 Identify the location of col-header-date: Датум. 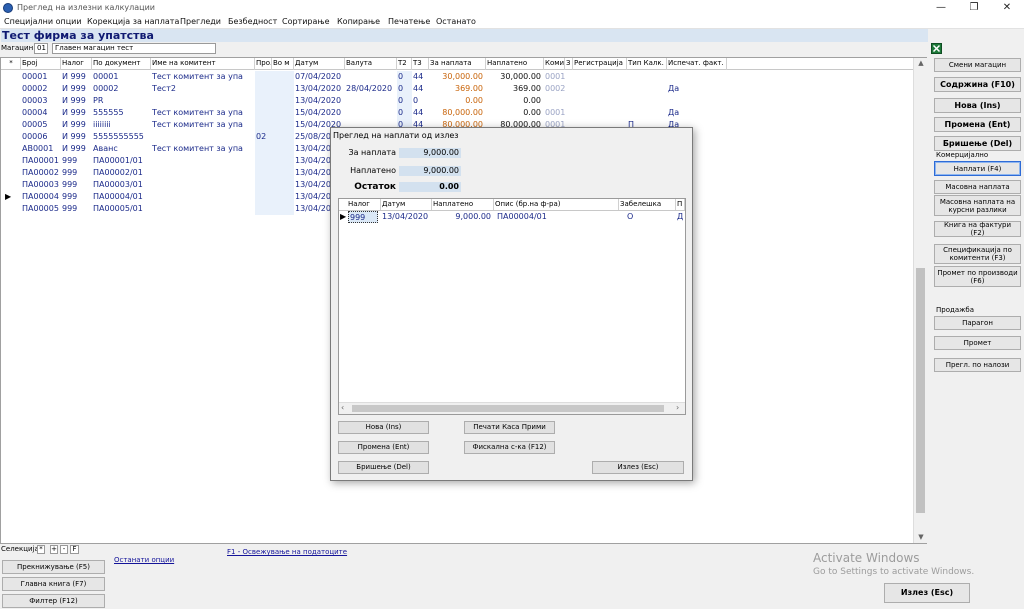
(319, 64).